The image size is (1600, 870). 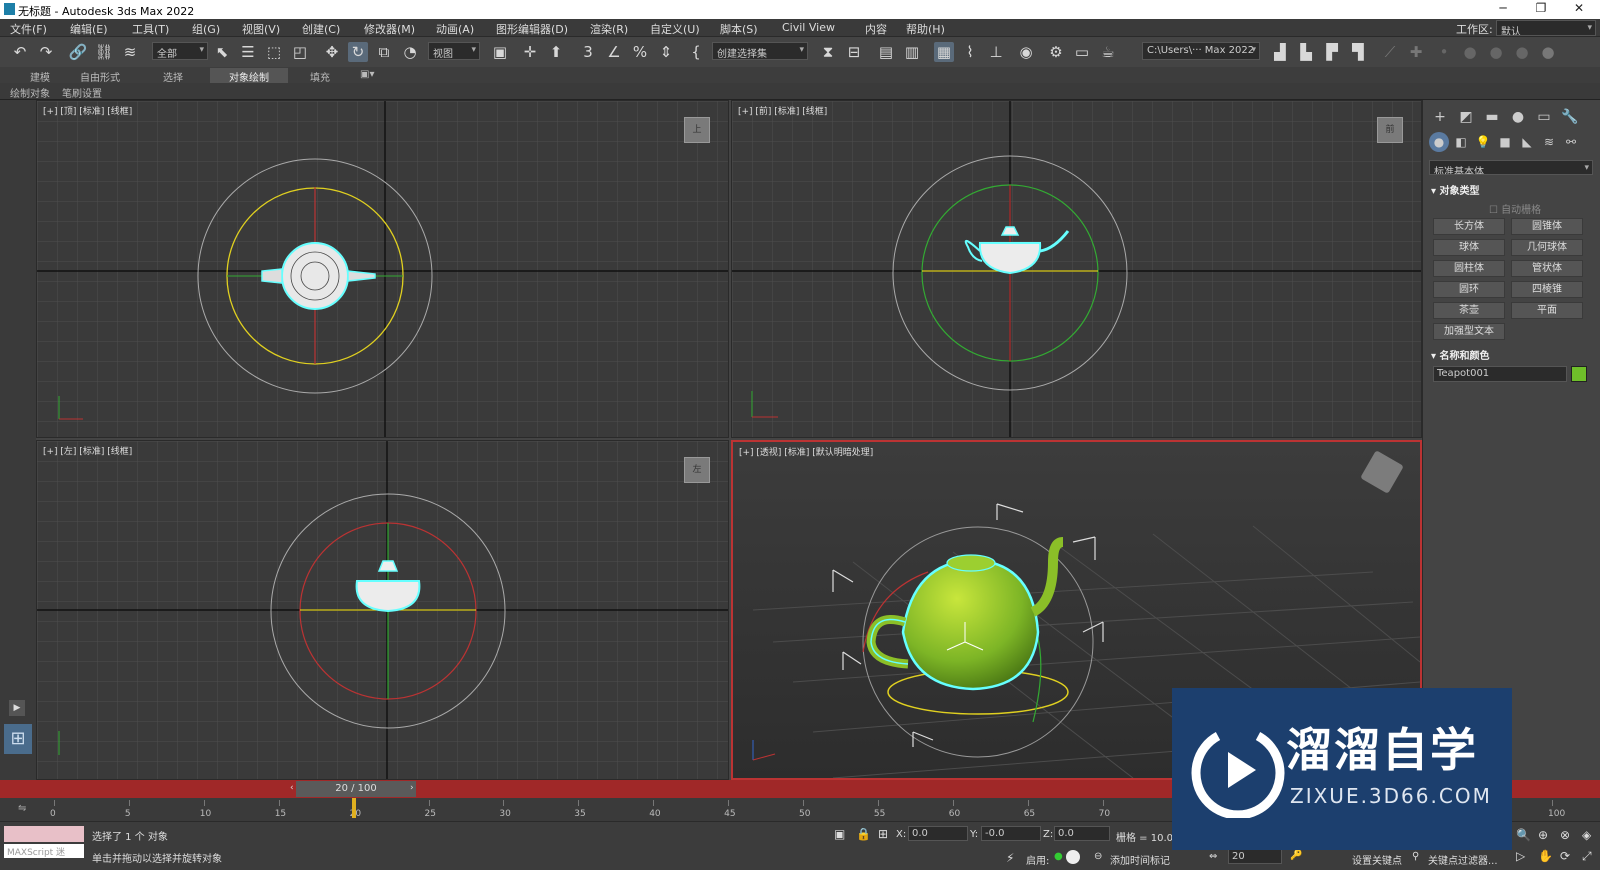 What do you see at coordinates (321, 29) in the screenshot?
I see `menu-create: 创建(C)` at bounding box center [321, 29].